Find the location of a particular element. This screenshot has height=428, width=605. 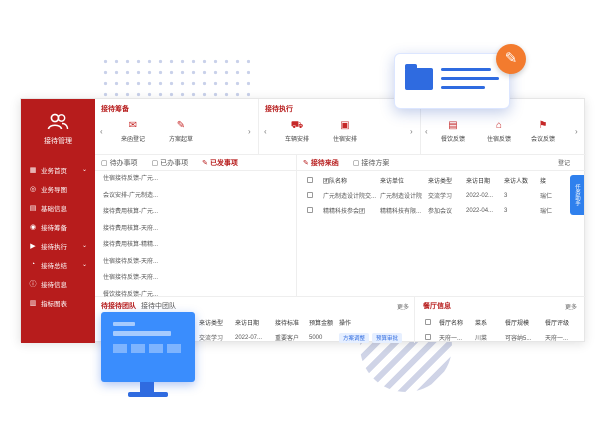

col-header: 来访日期 is located at coordinates (247, 324).